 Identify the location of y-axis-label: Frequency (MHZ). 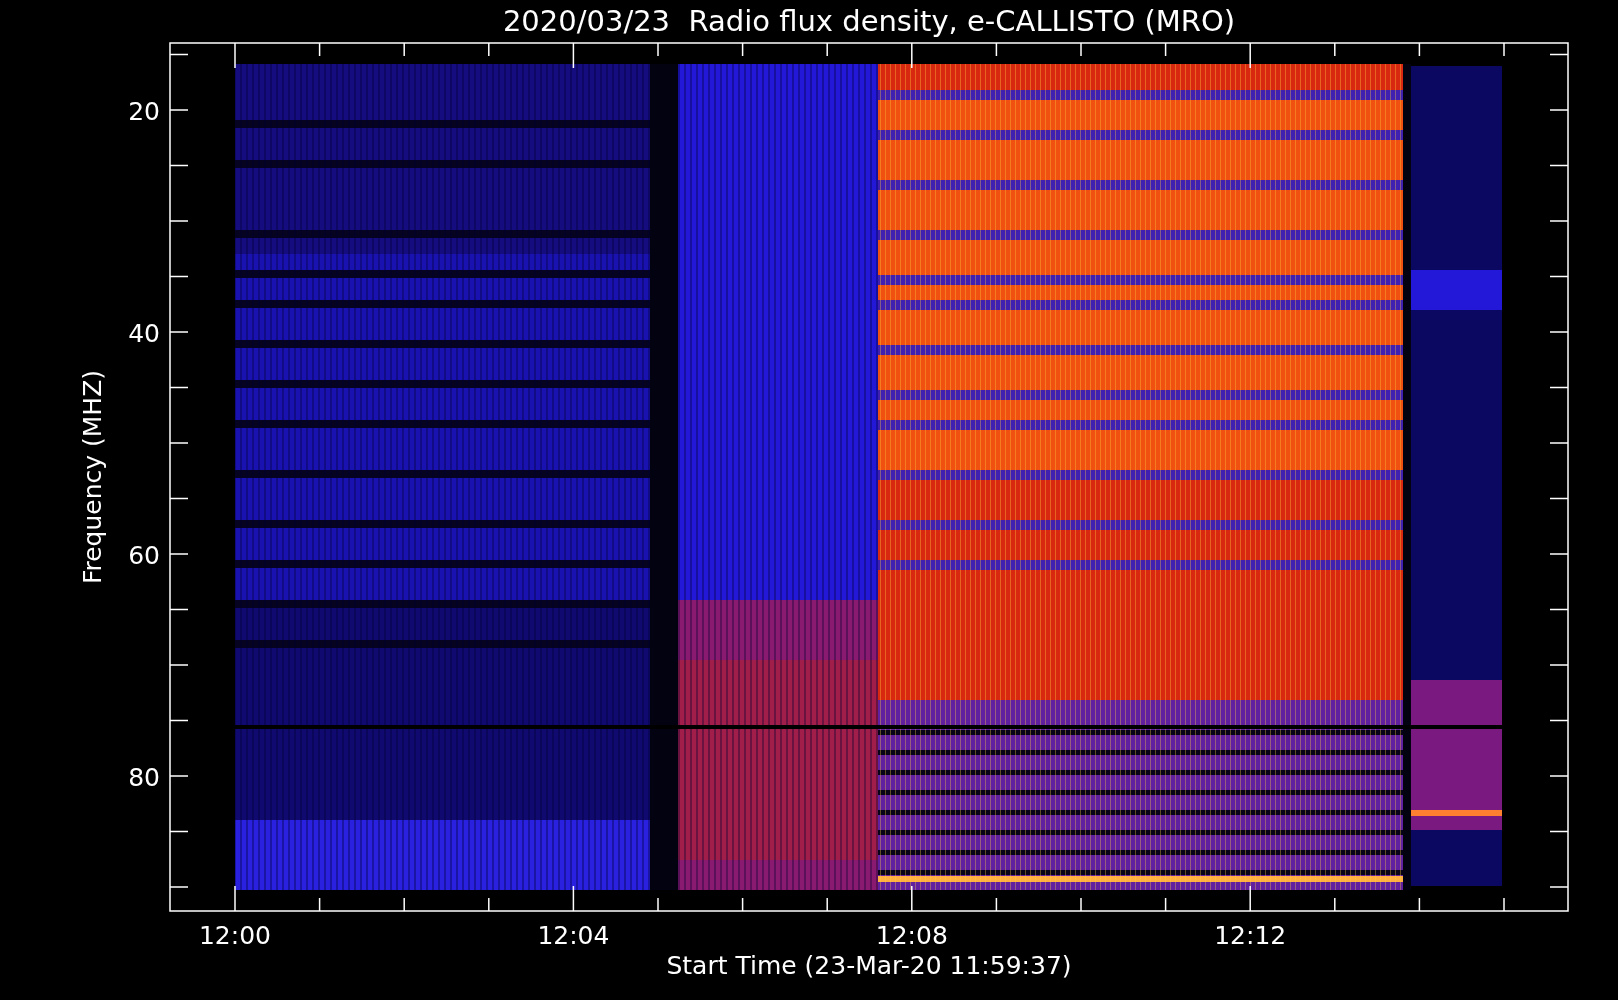
(92, 477).